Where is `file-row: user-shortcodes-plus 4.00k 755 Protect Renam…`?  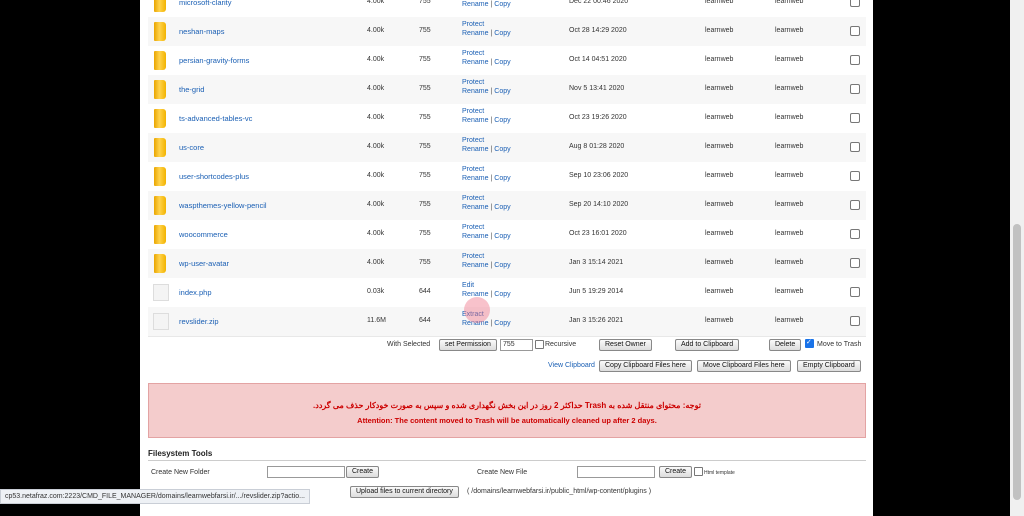 file-row: user-shortcodes-plus 4.00k 755 Protect Renam… is located at coordinates (507, 177).